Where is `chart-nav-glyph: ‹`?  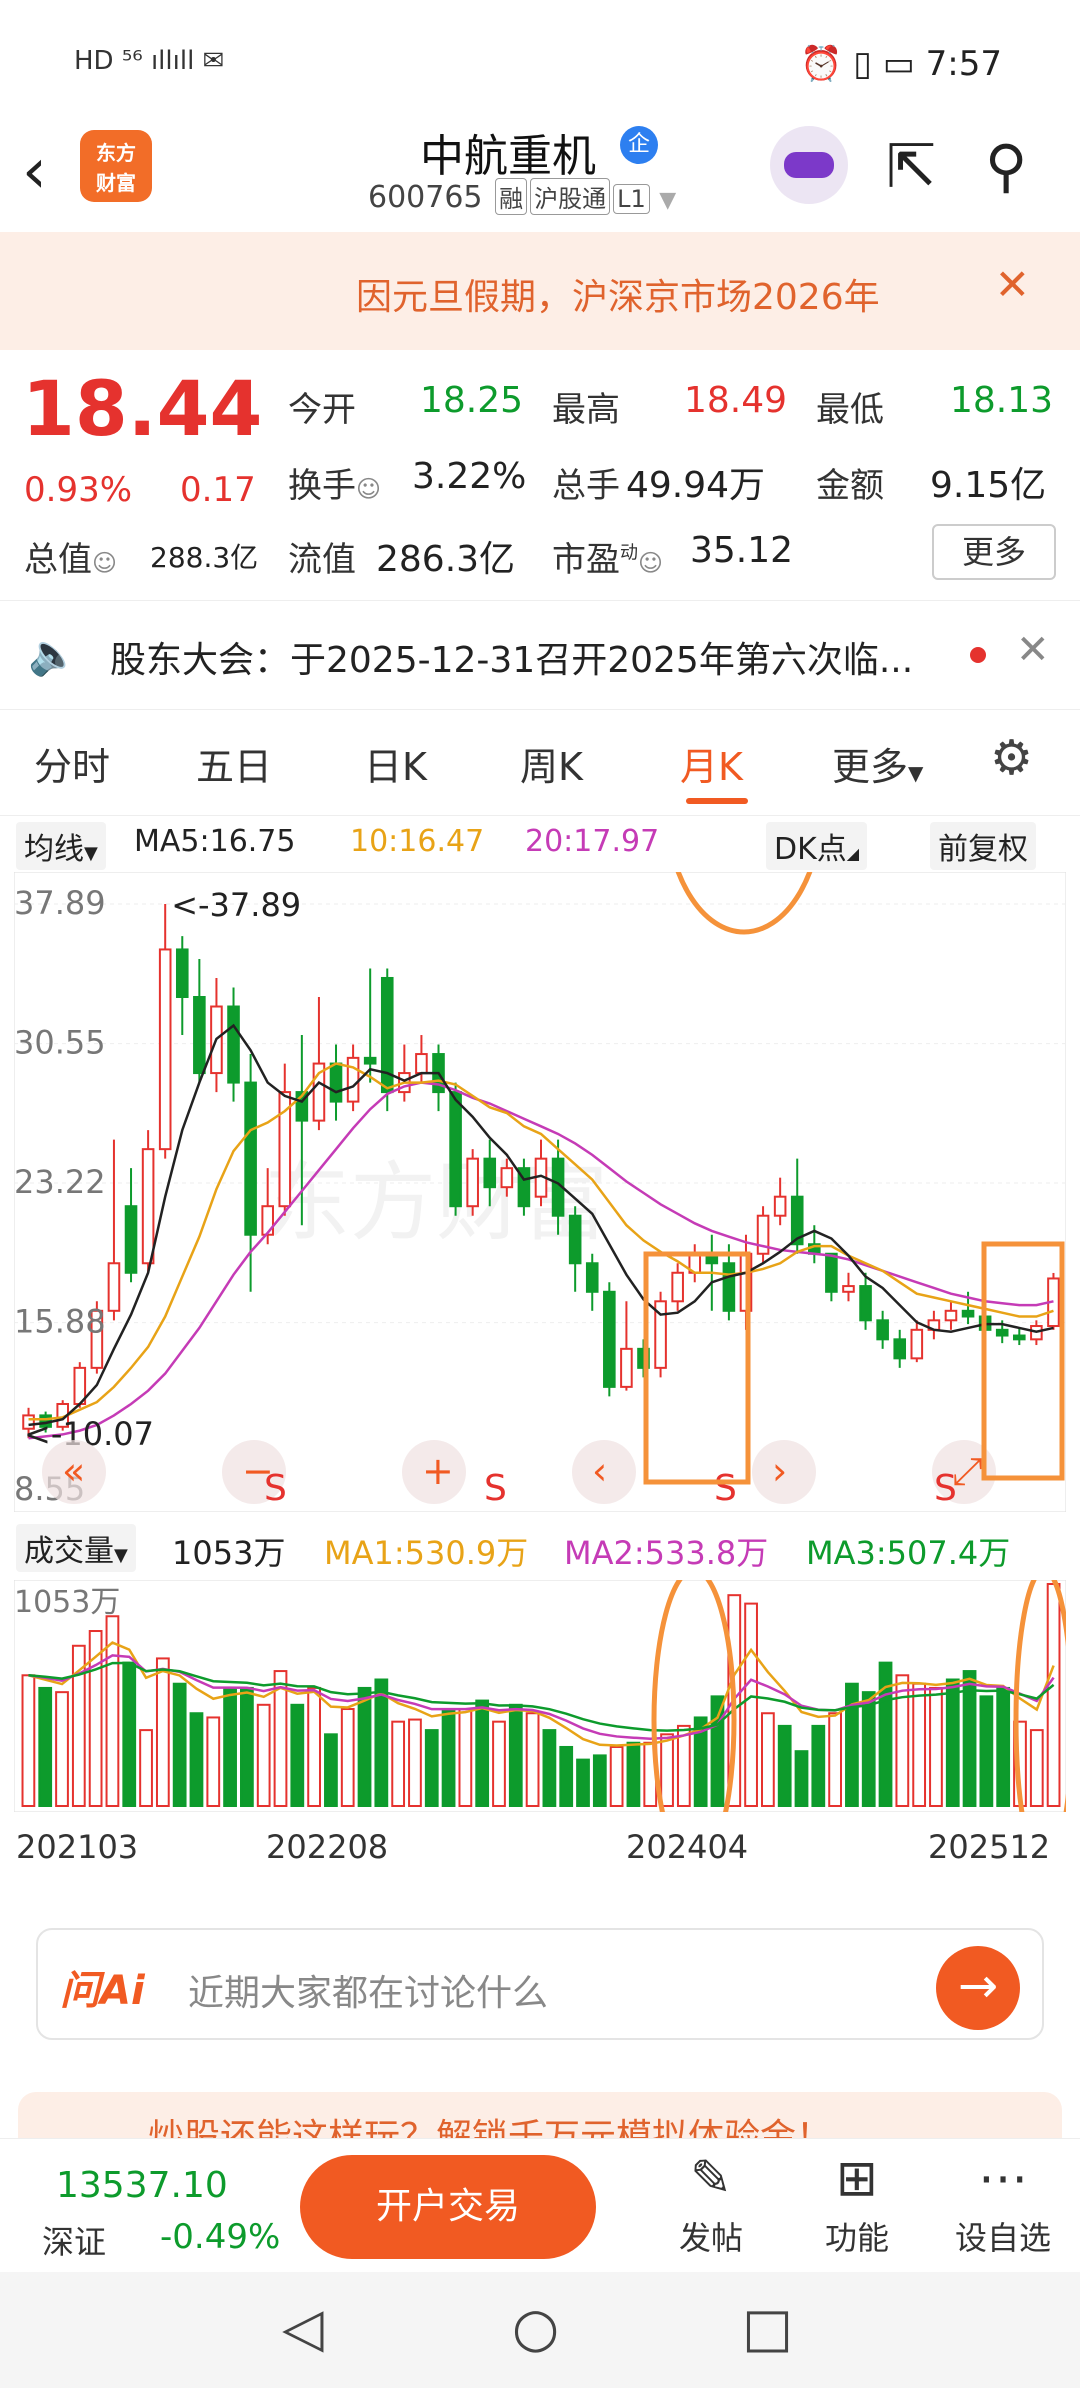
chart-nav-glyph: ‹ is located at coordinates (599, 1471).